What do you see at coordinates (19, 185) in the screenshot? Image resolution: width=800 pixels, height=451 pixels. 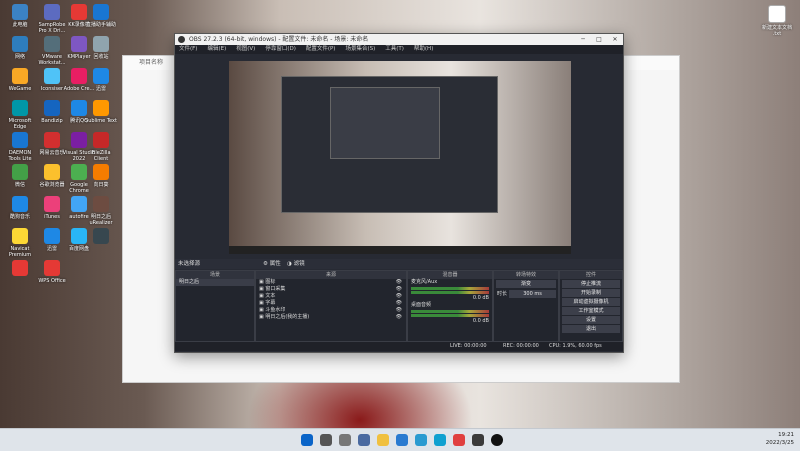 I see `desktop-icon-label: 微信` at bounding box center [19, 185].